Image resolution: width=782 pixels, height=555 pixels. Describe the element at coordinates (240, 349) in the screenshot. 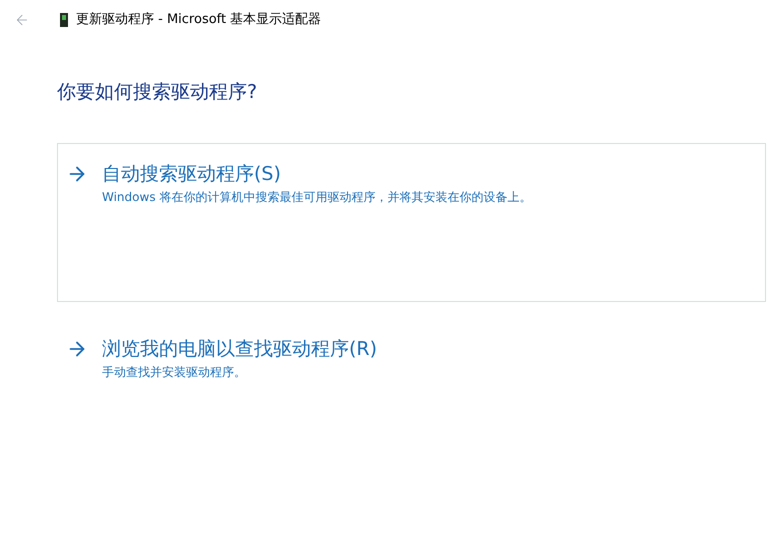

I see `option-title: 浏览我的电脑以查找驱动程序(R)` at that location.